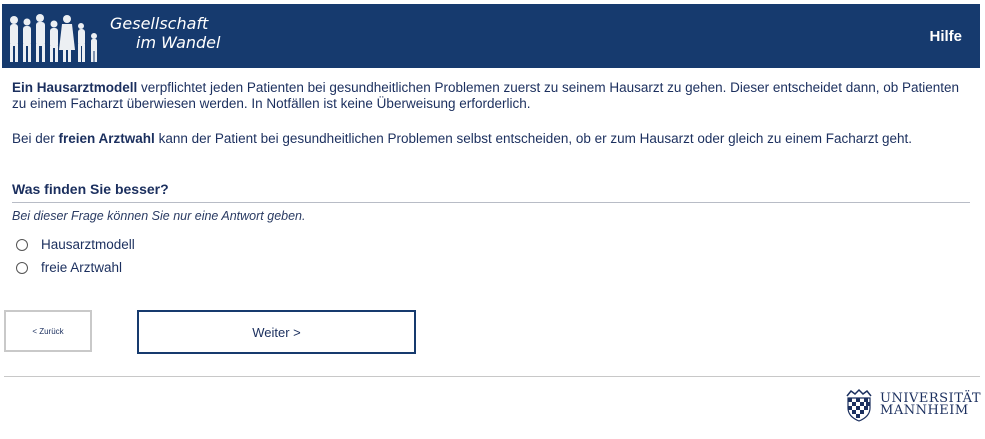 The height and width of the screenshot is (439, 985). What do you see at coordinates (90, 189) in the screenshot?
I see `question-title: Was finden Sie besser?` at bounding box center [90, 189].